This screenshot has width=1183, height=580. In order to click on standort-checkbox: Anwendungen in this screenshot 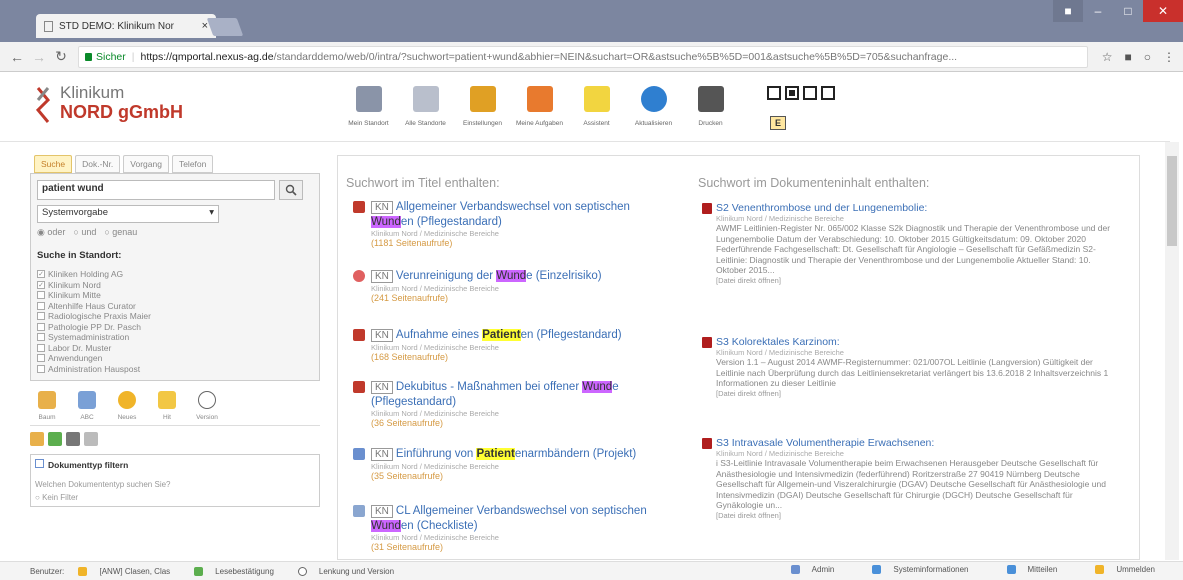, I will do `click(175, 358)`.